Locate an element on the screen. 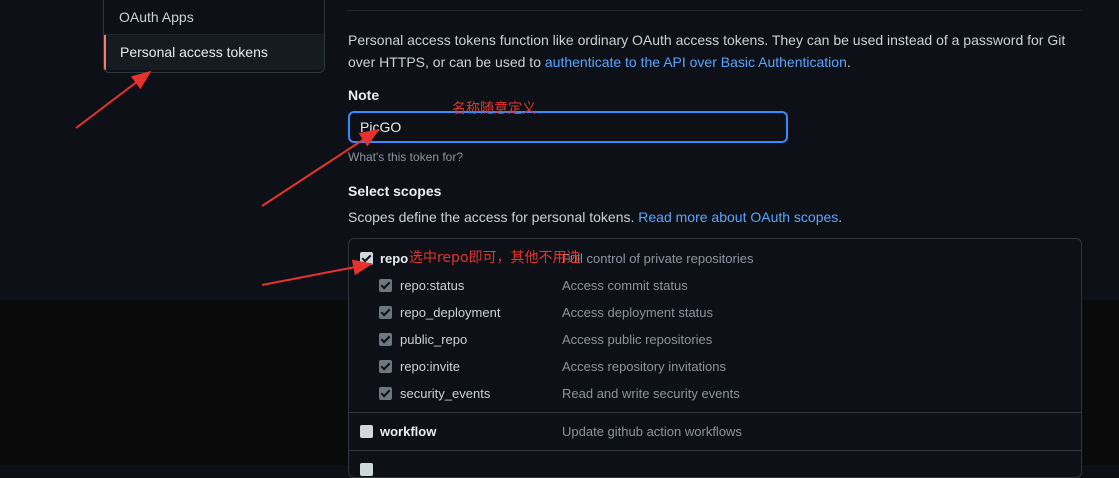 The width and height of the screenshot is (1119, 478). annotation-arrows is located at coordinates (227, 178).